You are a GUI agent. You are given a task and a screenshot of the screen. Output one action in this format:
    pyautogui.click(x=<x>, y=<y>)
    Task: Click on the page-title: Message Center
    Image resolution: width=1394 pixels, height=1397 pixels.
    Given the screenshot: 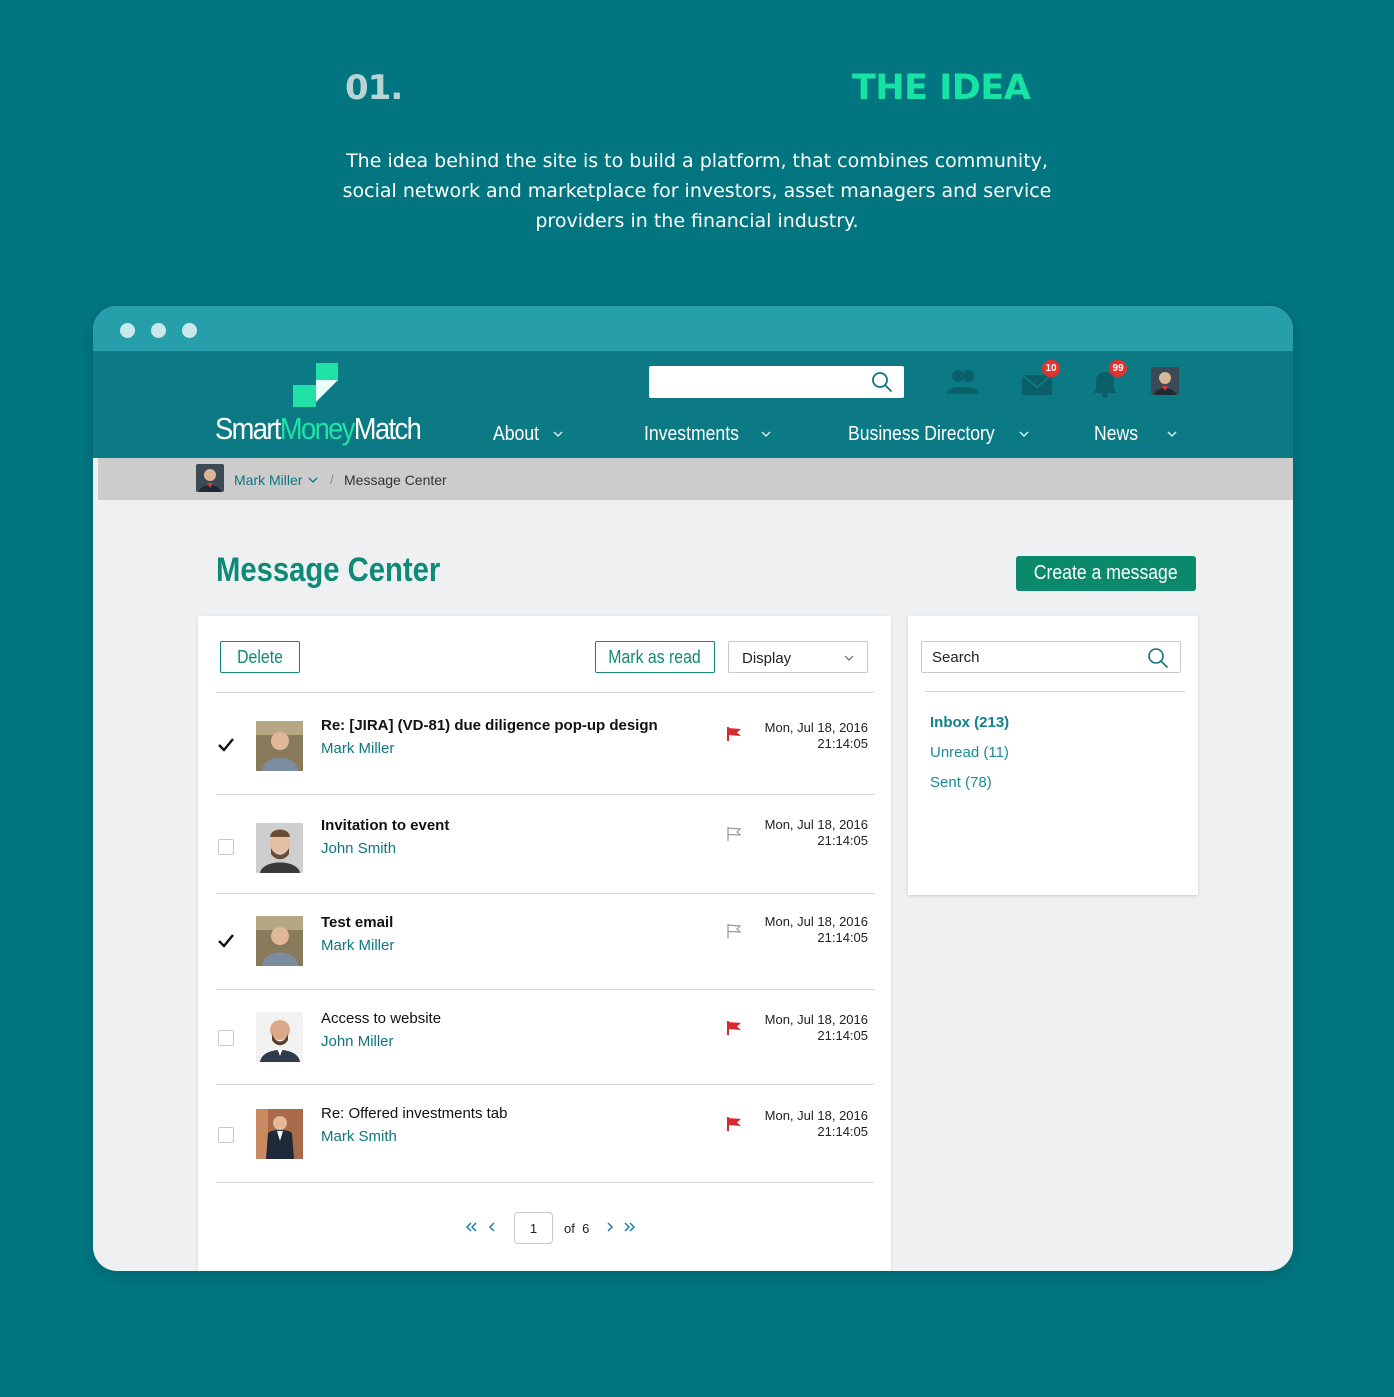 What is the action you would take?
    pyautogui.click(x=328, y=570)
    